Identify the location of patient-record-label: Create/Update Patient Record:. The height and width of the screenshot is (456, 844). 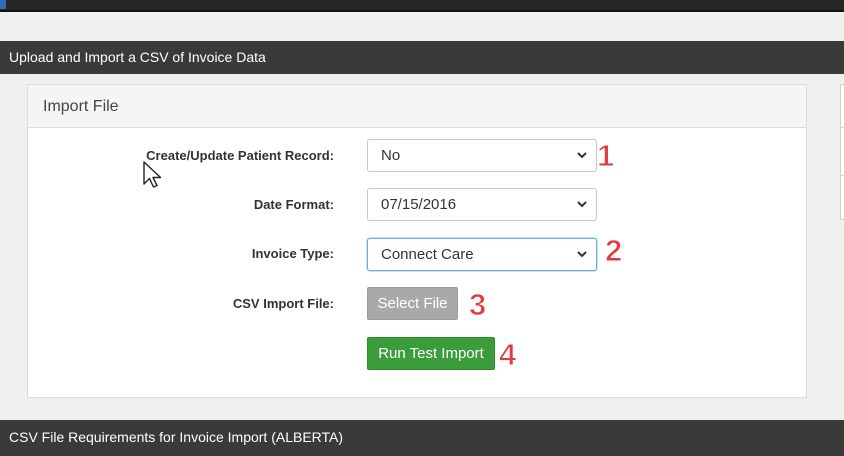
(240, 155).